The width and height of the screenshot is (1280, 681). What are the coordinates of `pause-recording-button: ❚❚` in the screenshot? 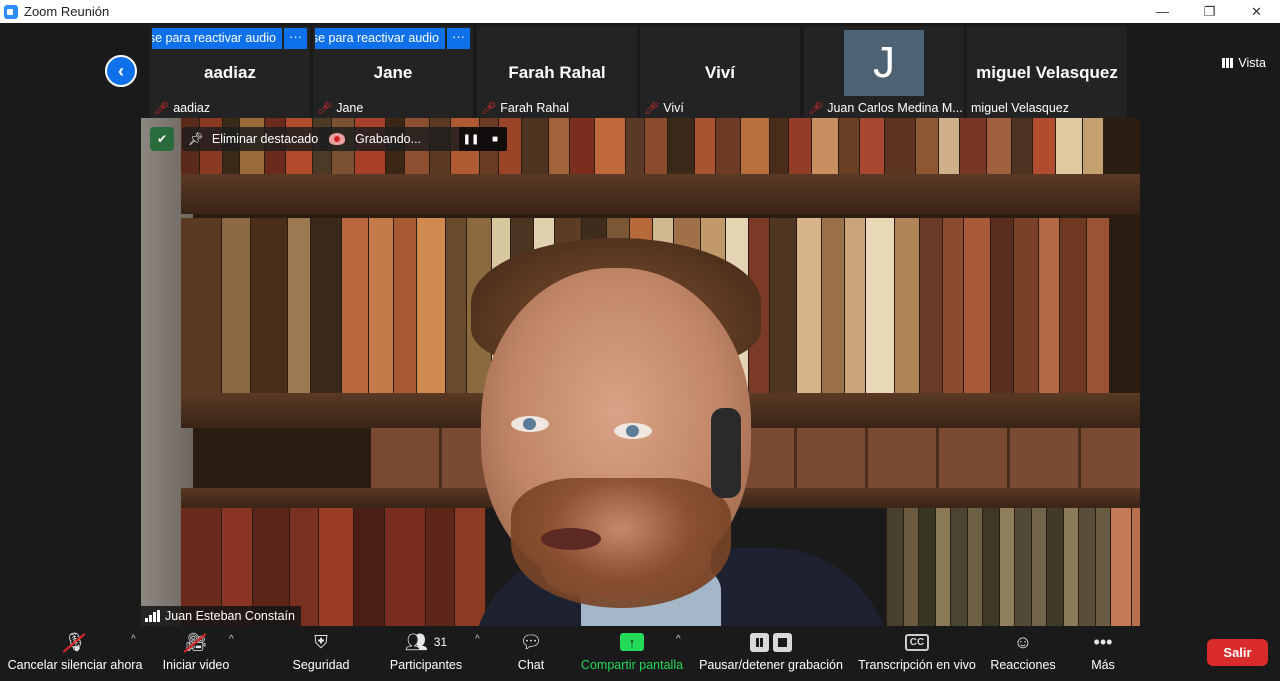 It's located at (471, 139).